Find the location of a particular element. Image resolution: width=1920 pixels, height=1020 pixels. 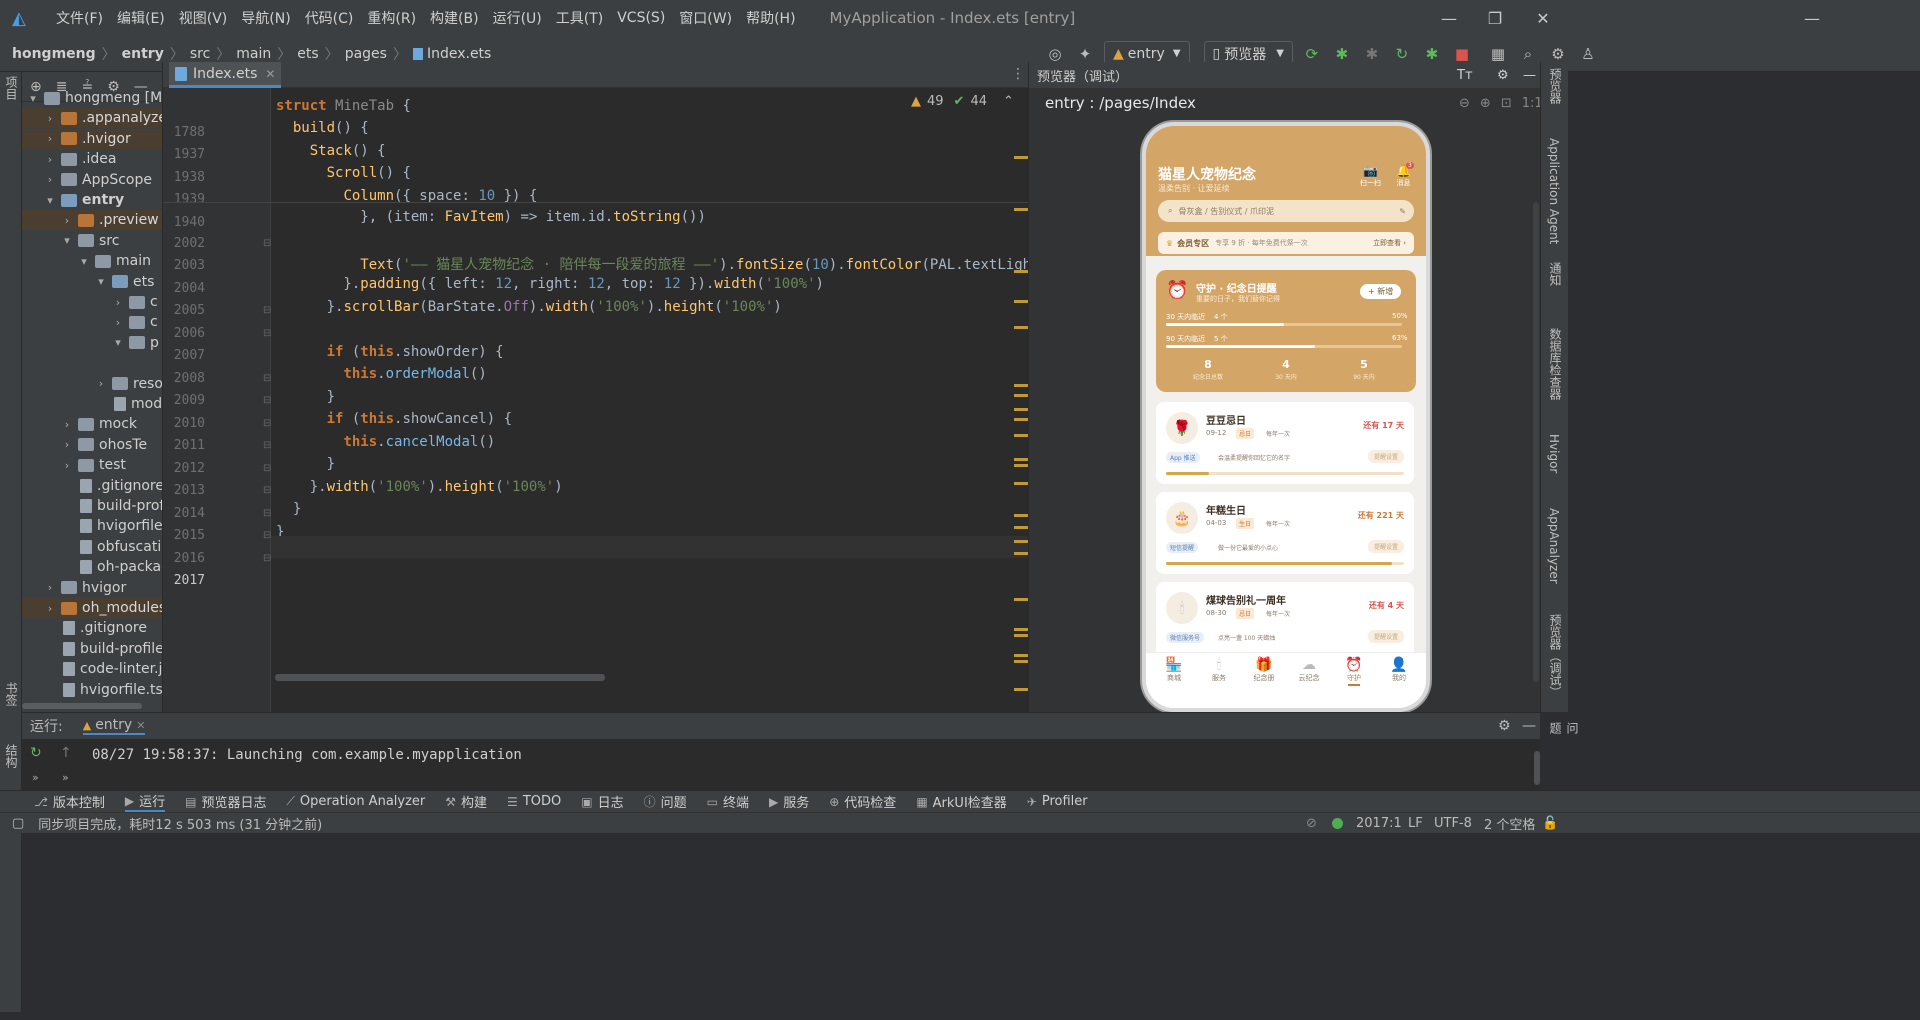

tree-item: › mock is located at coordinates (98, 424).